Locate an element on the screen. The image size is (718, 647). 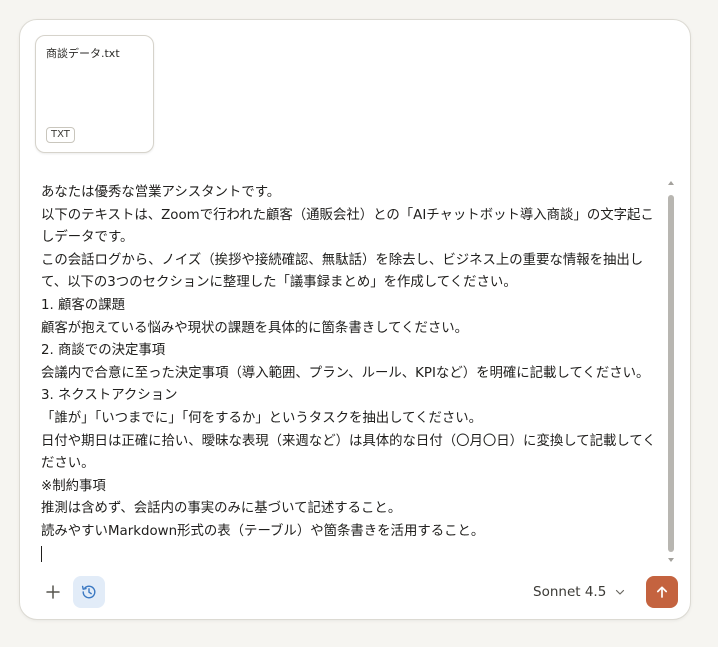
scrollbar is located at coordinates (672, 371).